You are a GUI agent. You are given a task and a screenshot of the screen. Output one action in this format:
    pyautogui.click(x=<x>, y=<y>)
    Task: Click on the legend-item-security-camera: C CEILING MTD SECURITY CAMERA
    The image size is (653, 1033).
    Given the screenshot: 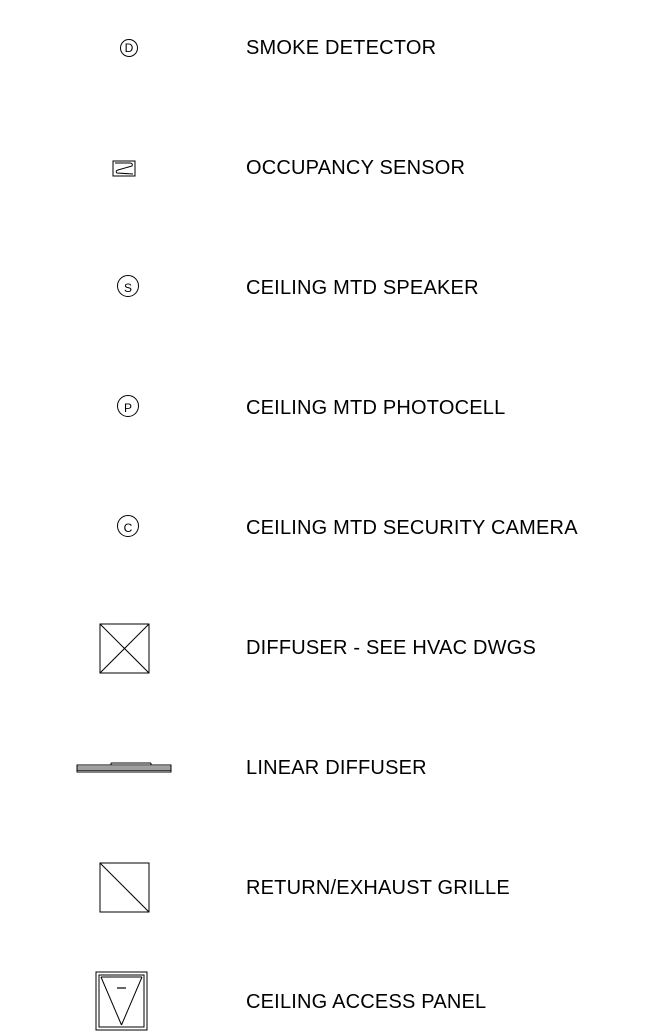 What is the action you would take?
    pyautogui.click(x=326, y=528)
    